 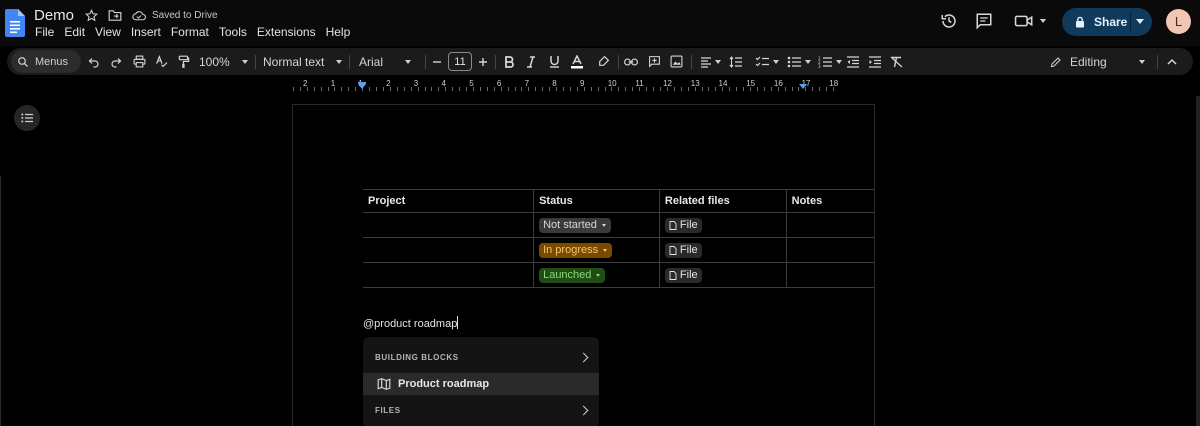 What do you see at coordinates (483, 61) in the screenshot?
I see `increase-font-size-icon` at bounding box center [483, 61].